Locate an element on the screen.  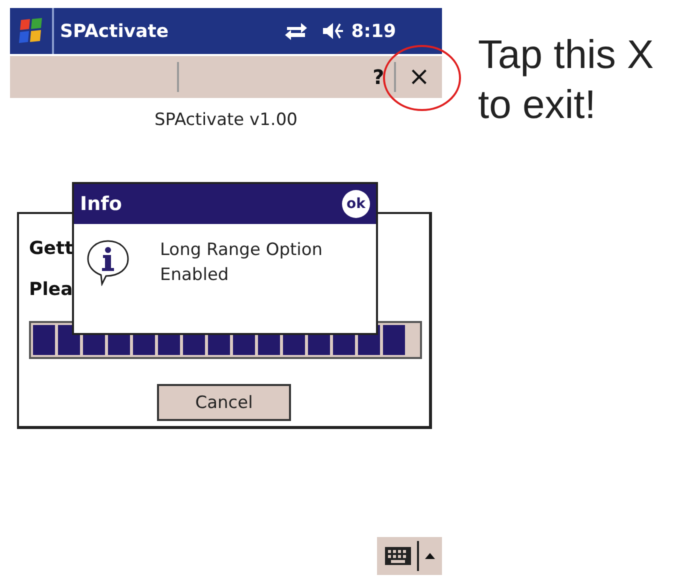
help-button: ? is located at coordinates (378, 77).